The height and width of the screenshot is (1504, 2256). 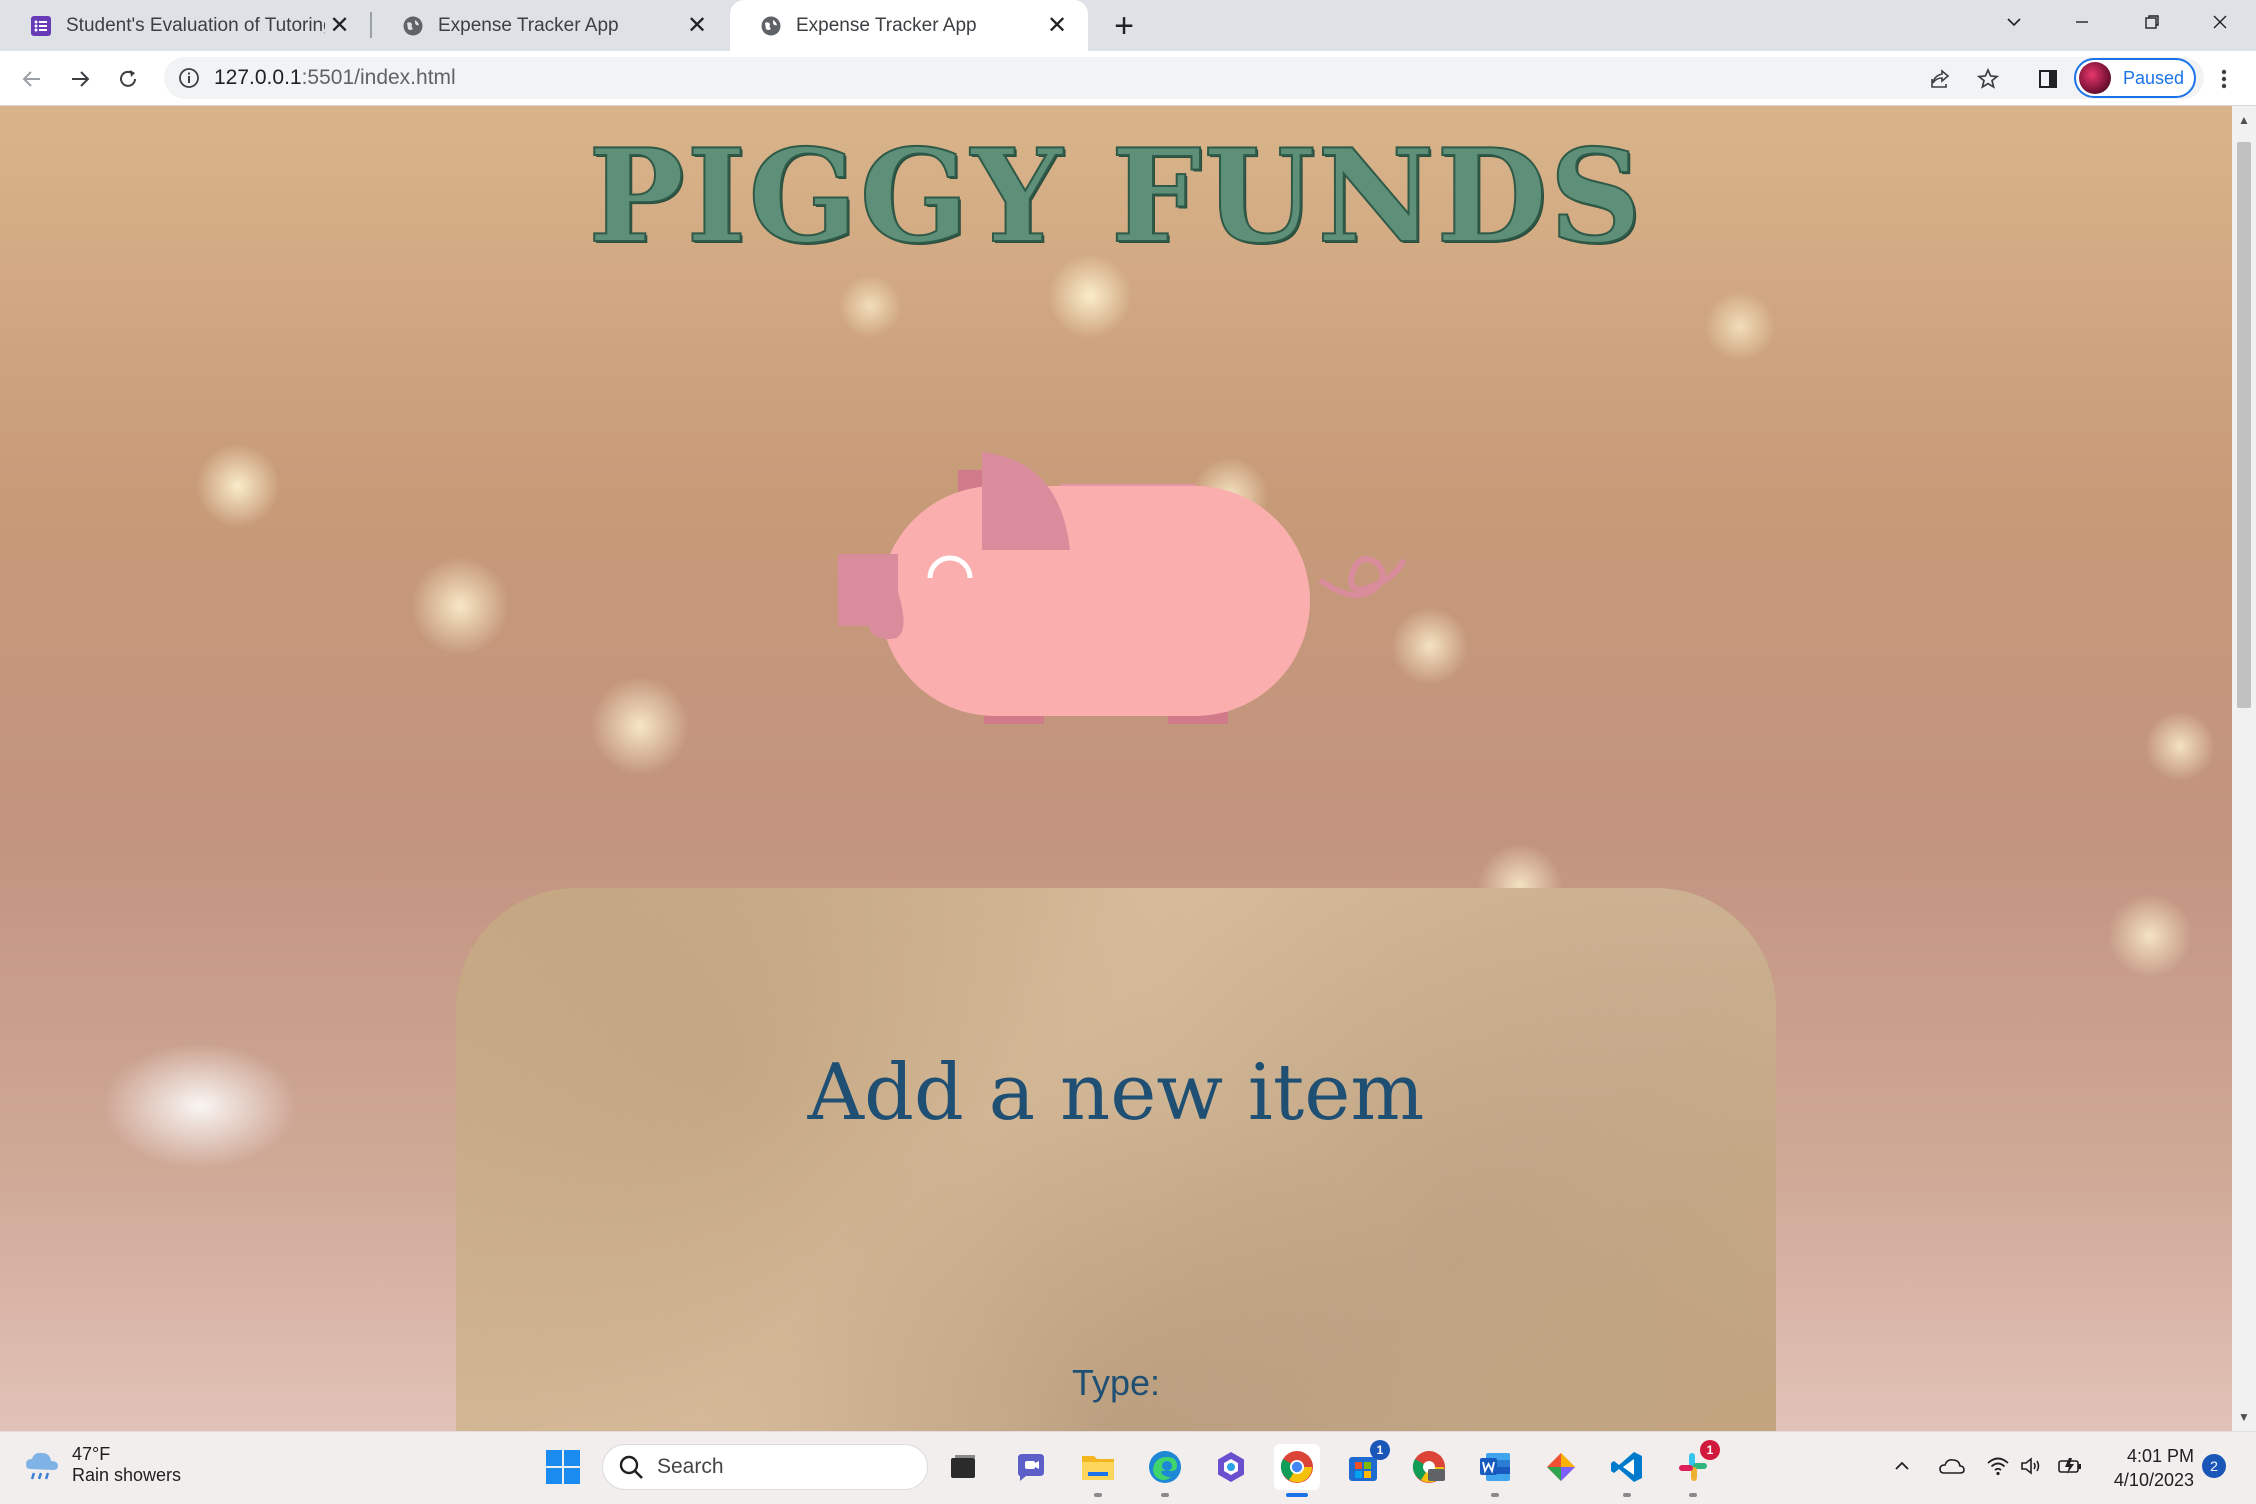 What do you see at coordinates (2153, 1480) in the screenshot?
I see `clock-date: 4/10/2023` at bounding box center [2153, 1480].